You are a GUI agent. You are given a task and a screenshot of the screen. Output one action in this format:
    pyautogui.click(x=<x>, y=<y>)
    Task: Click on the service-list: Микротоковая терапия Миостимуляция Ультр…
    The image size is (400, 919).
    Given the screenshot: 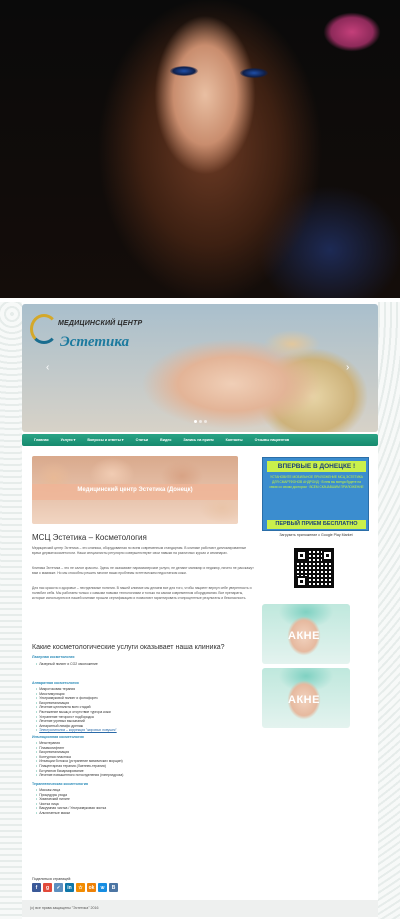 What is the action you would take?
    pyautogui.click(x=76, y=710)
    